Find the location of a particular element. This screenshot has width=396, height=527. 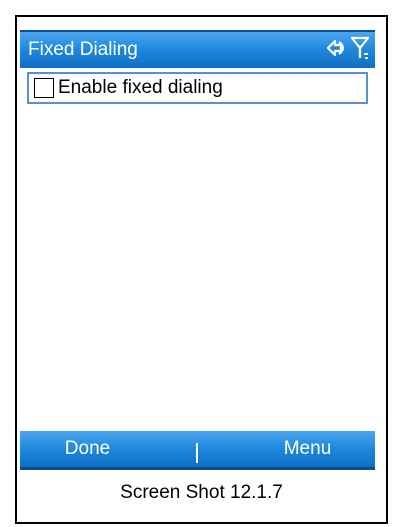

done-softkey: Done is located at coordinates (87, 449).